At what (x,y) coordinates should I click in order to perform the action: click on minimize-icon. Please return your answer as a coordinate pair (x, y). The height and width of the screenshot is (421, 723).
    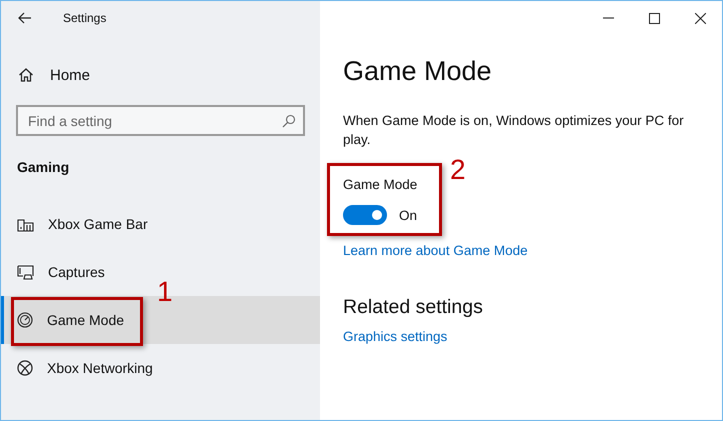
    Looking at the image, I should click on (608, 18).